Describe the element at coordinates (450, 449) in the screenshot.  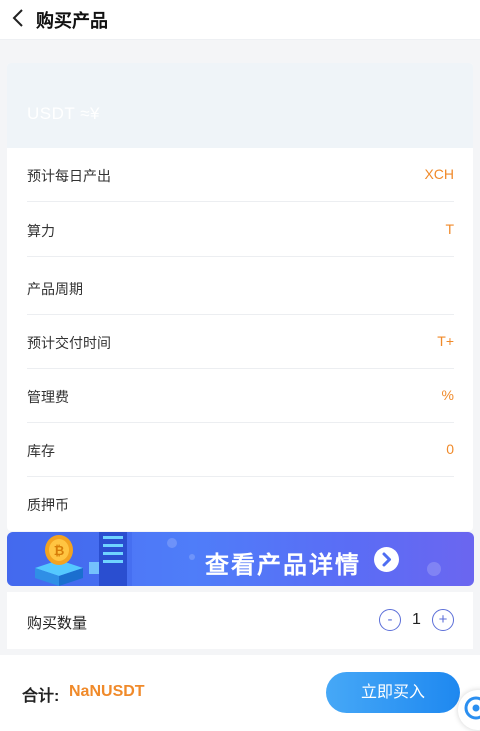
I see `row-value: 0` at that location.